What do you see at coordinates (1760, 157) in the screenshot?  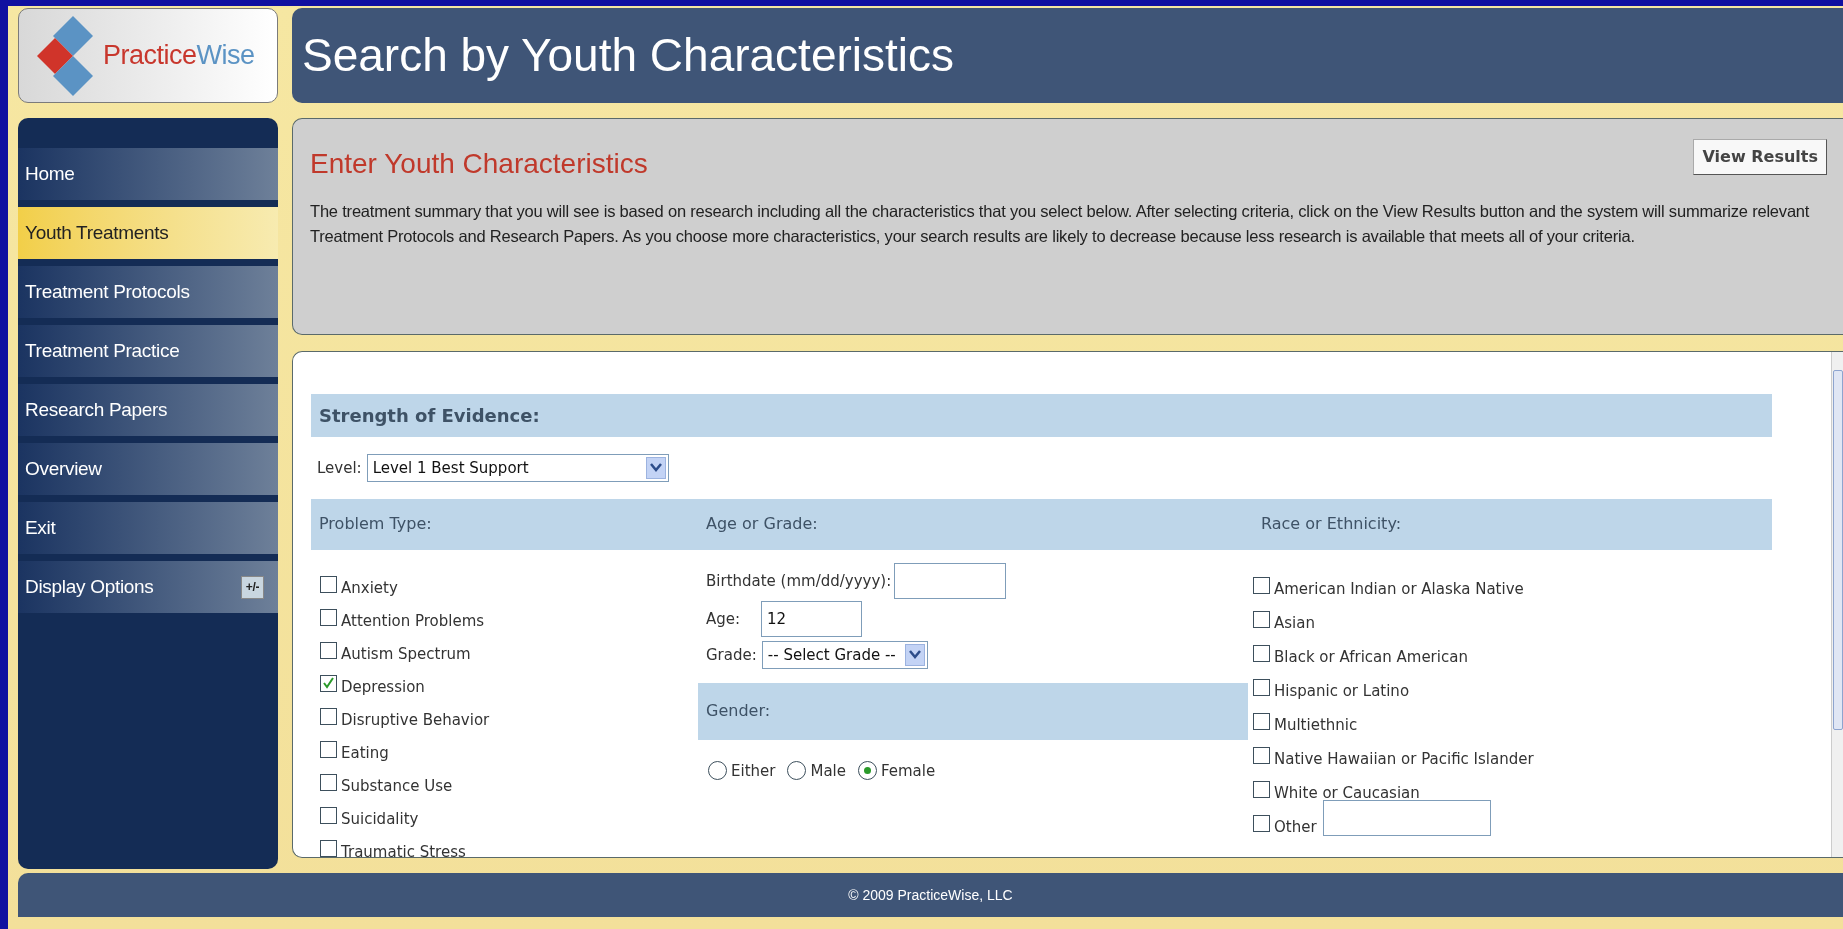 I see `view-results-button: View Results` at bounding box center [1760, 157].